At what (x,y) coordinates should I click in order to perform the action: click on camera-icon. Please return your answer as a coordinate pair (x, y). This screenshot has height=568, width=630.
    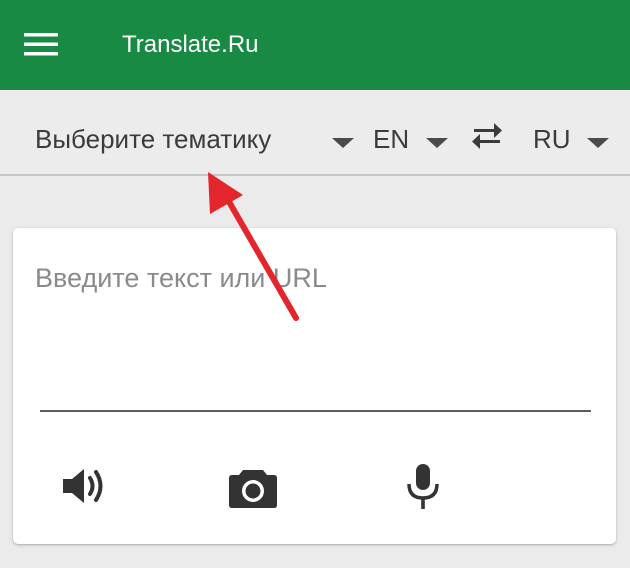
    Looking at the image, I should click on (253, 486).